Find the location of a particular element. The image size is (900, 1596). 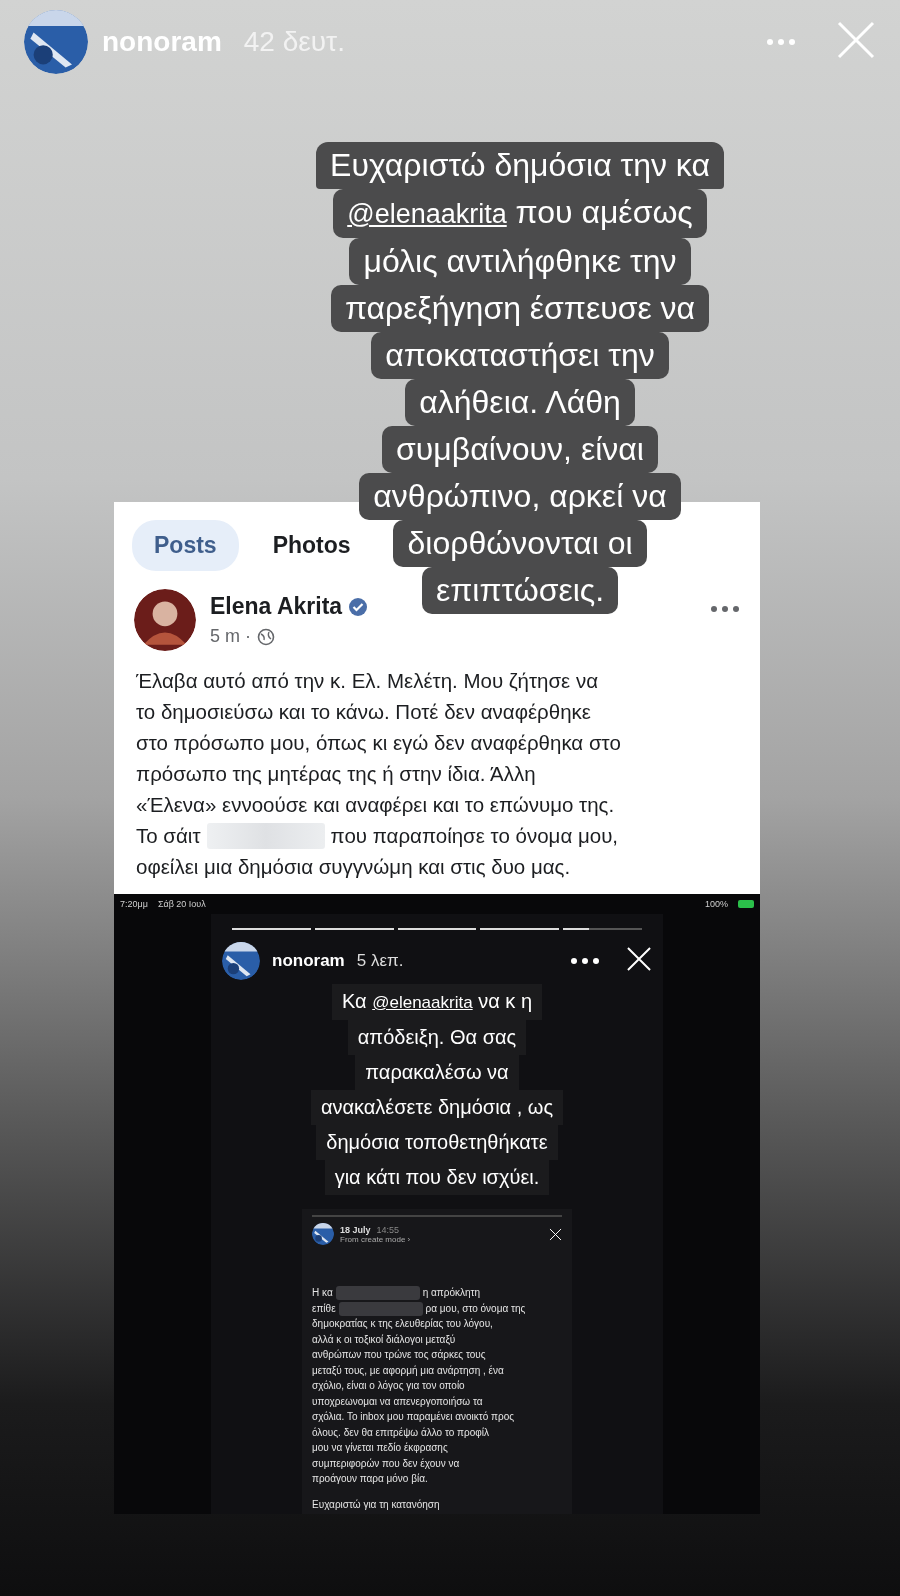

story-text-line: μεταξύ τους, με αφορμή μια ανάρτηση , ένα is located at coordinates (408, 1370).